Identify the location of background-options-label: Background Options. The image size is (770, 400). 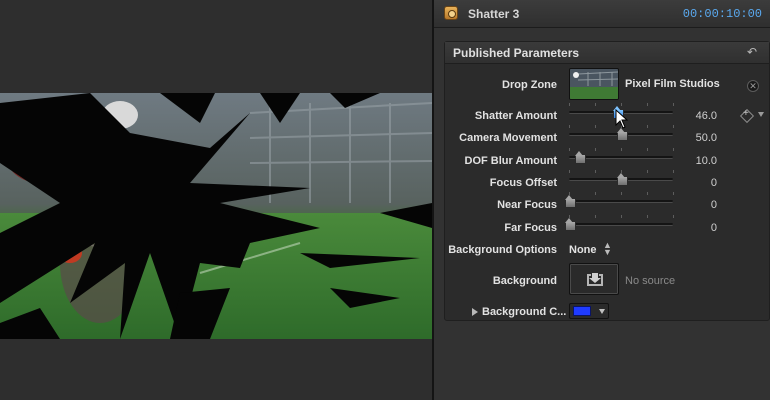
(502, 250).